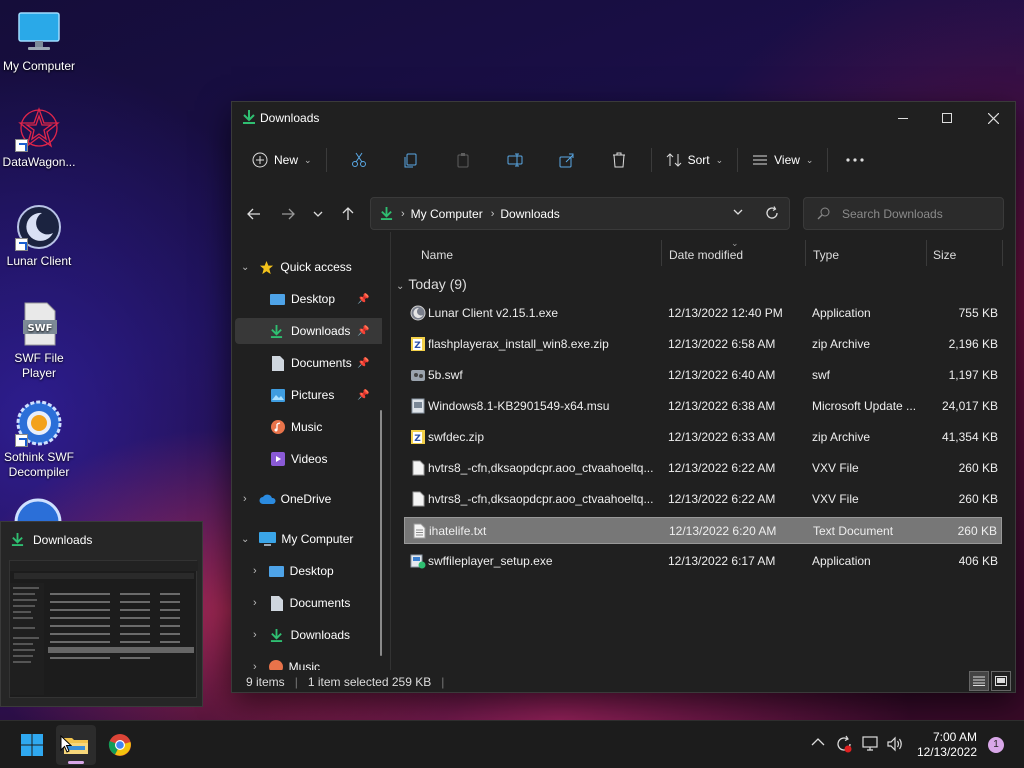 The width and height of the screenshot is (1024, 768). What do you see at coordinates (32, 745) in the screenshot?
I see `start-button` at bounding box center [32, 745].